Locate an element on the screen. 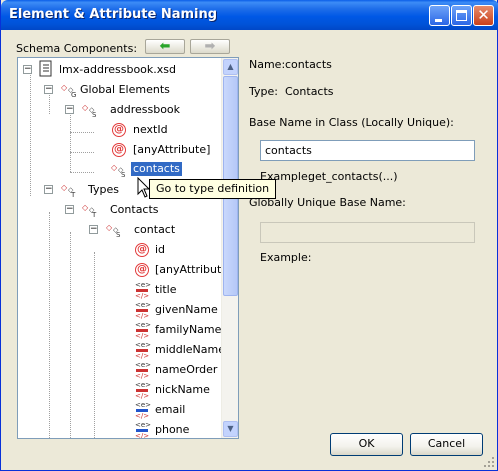 This screenshot has height=471, width=498. global-elements-icon: ◇ ◇G is located at coordinates (68, 91).